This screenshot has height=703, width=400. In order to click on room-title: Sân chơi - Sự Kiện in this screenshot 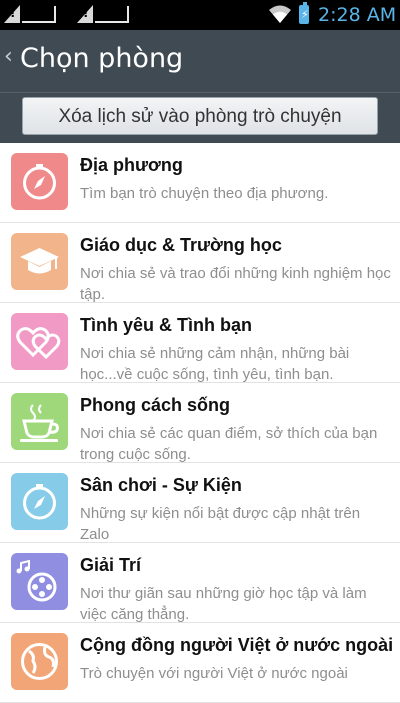, I will do `click(161, 485)`.